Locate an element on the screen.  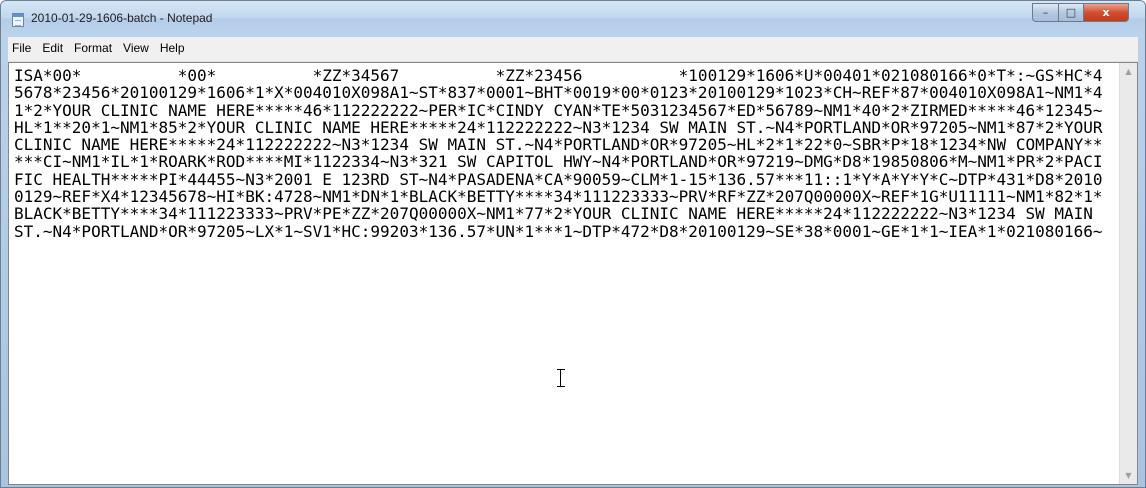
vertical-scrollbar: ▲ ▼ is located at coordinates (1128, 273).